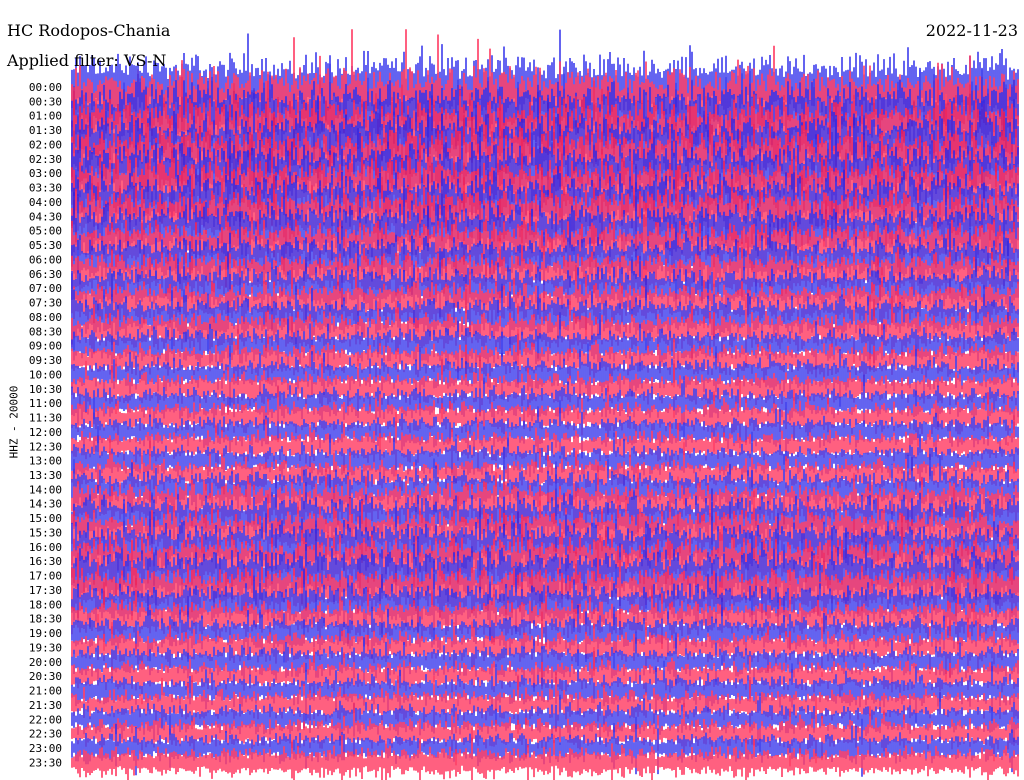 This screenshot has width=1024, height=780. I want to click on filter-note: Applied filter: VS-N, so click(87, 60).